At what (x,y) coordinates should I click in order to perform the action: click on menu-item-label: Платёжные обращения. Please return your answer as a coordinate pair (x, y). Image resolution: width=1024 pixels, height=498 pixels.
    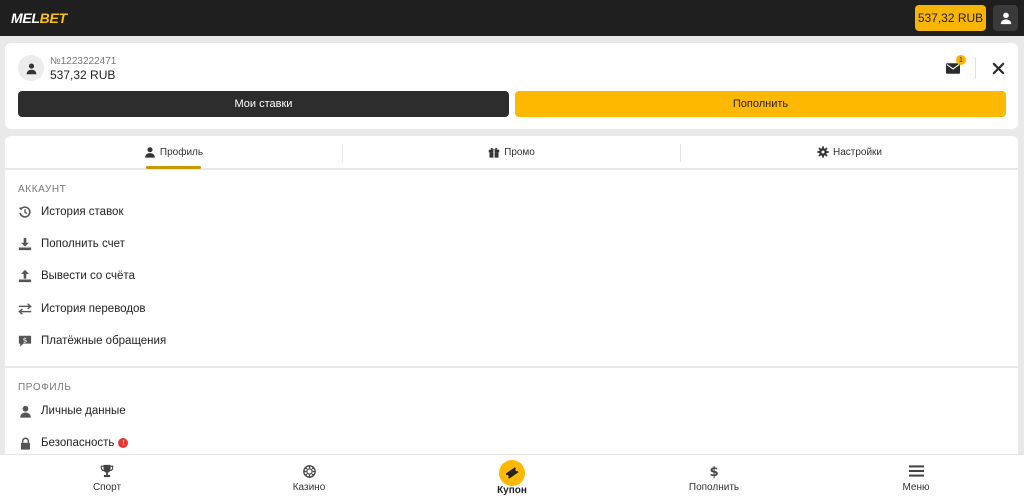
    Looking at the image, I should click on (104, 341).